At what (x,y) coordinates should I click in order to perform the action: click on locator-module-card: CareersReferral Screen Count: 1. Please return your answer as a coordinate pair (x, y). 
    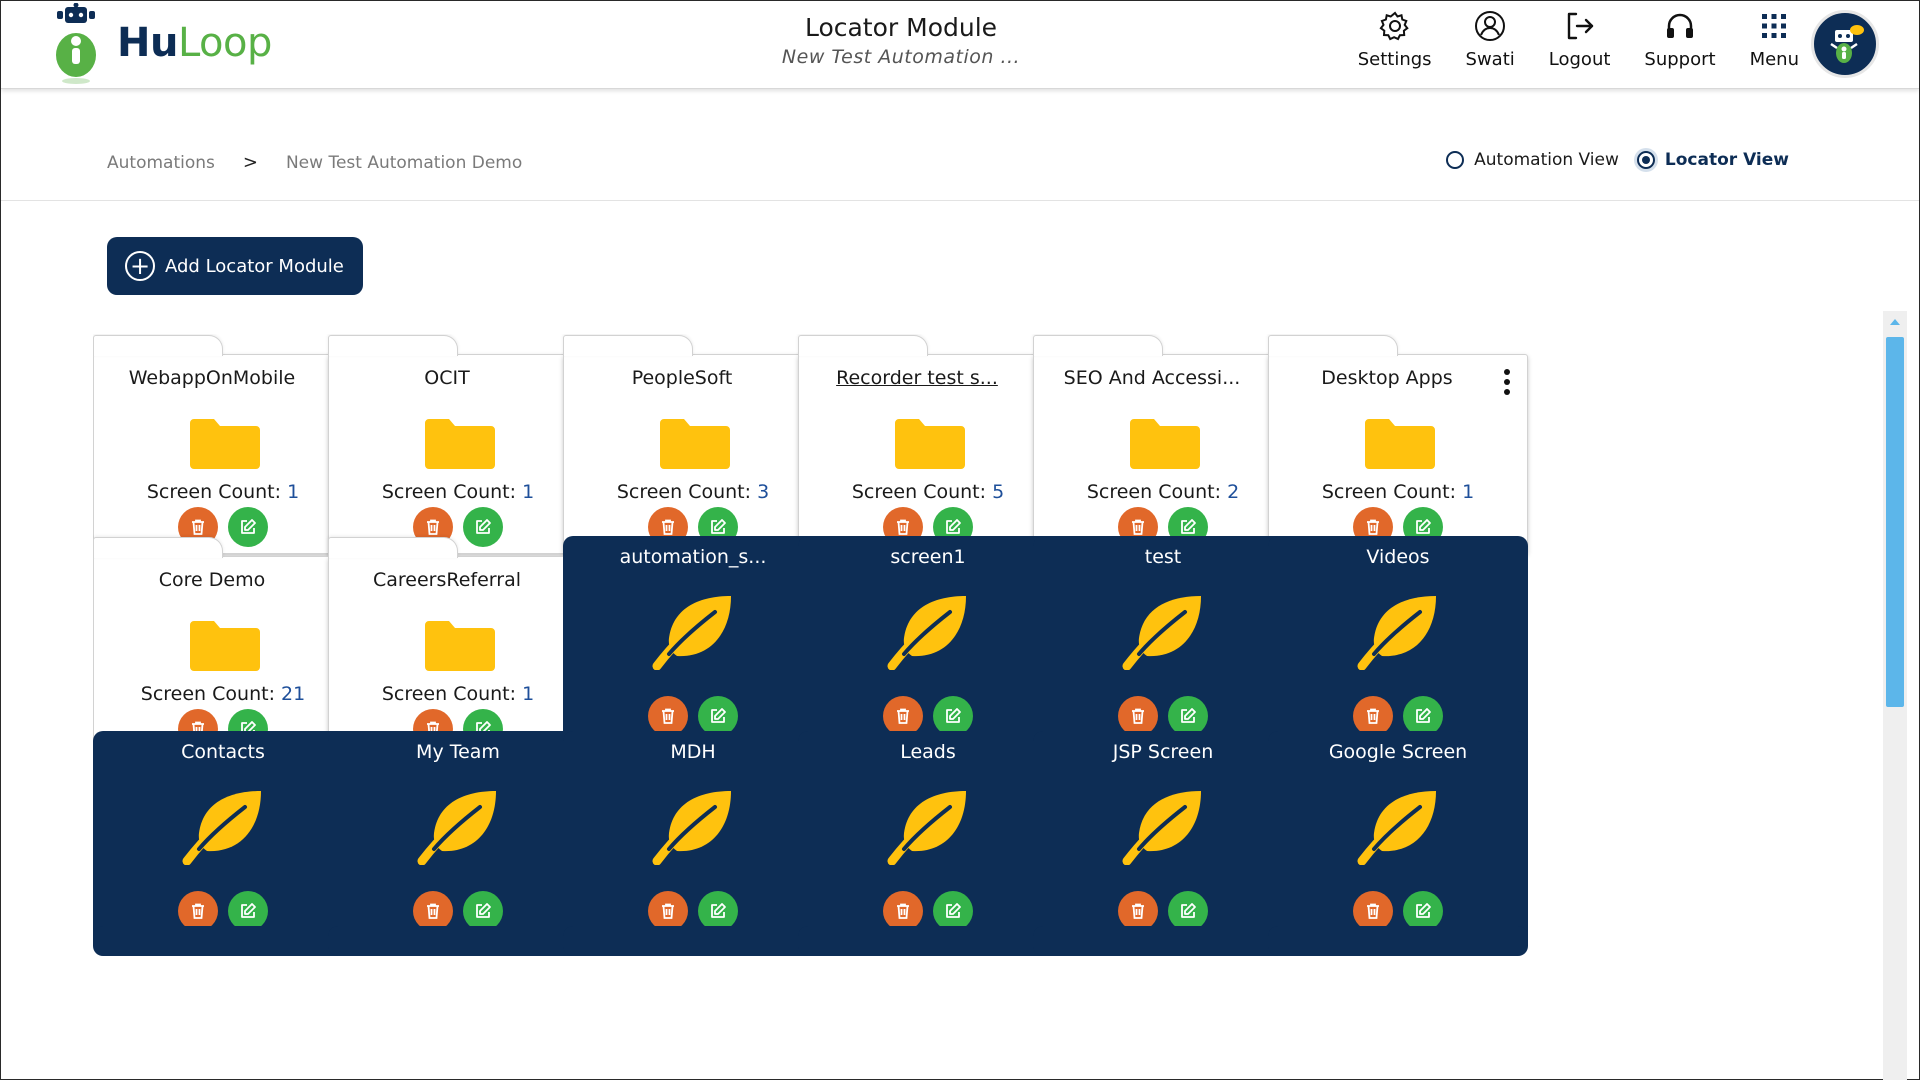
    Looking at the image, I should click on (458, 646).